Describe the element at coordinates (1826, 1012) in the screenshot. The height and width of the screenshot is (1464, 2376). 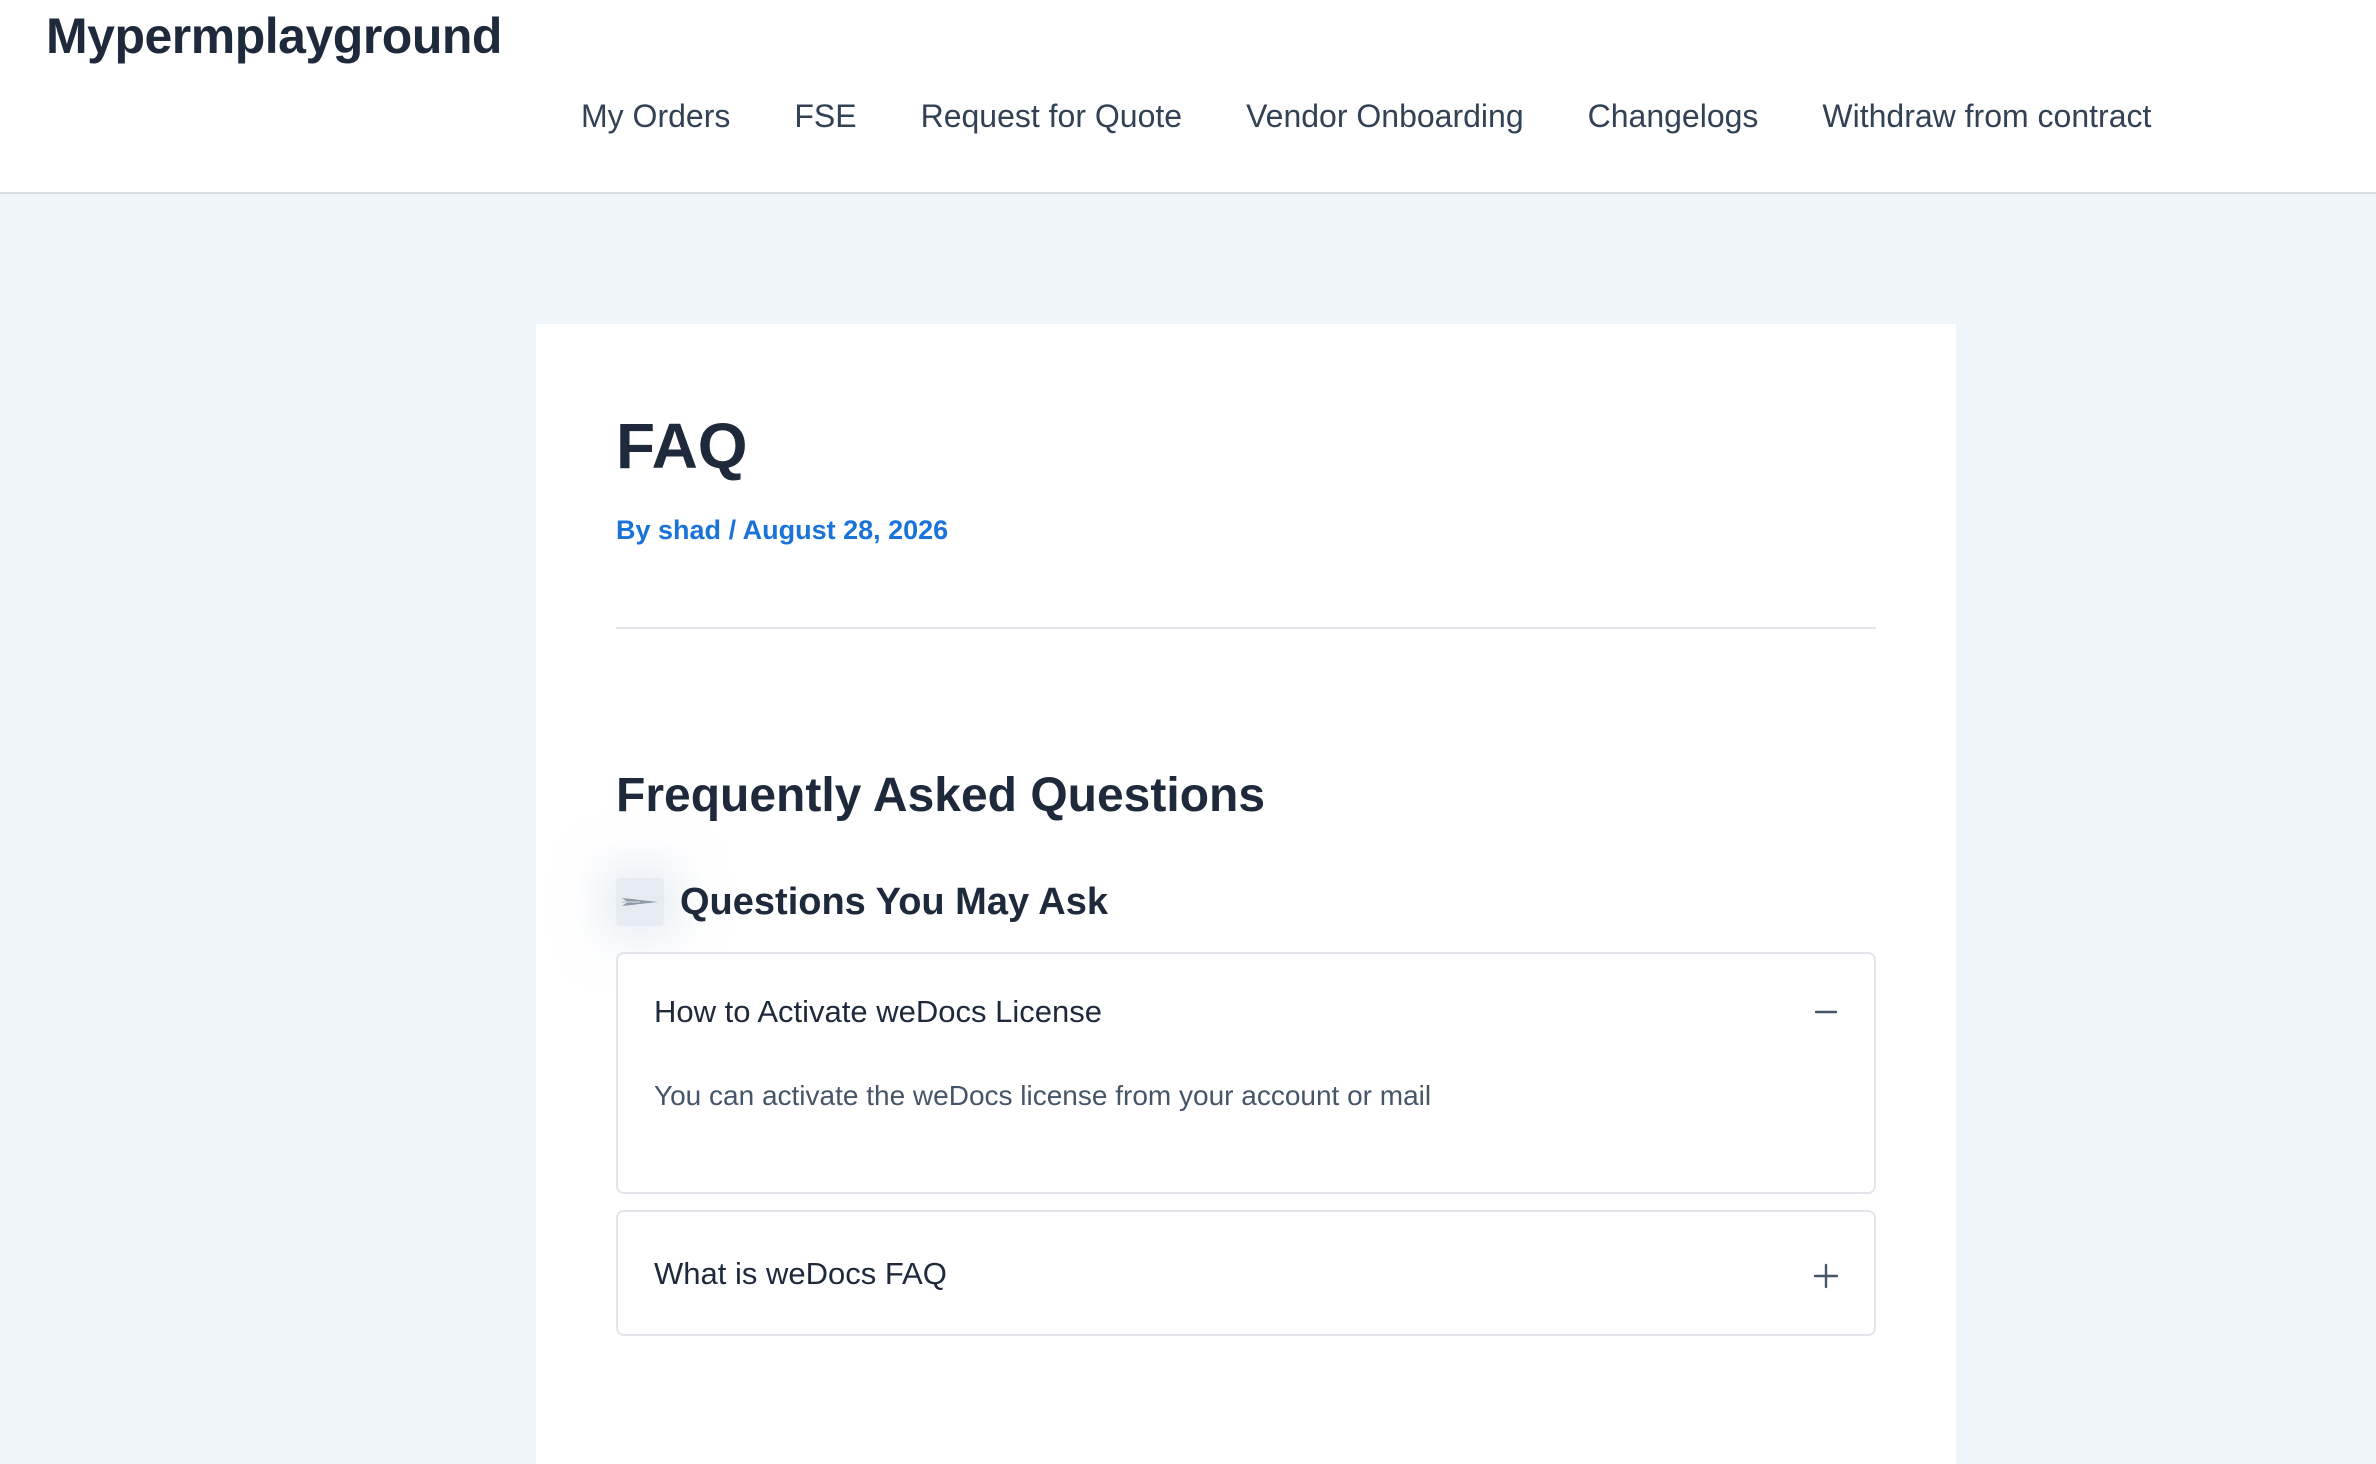
I see `minus-icon` at that location.